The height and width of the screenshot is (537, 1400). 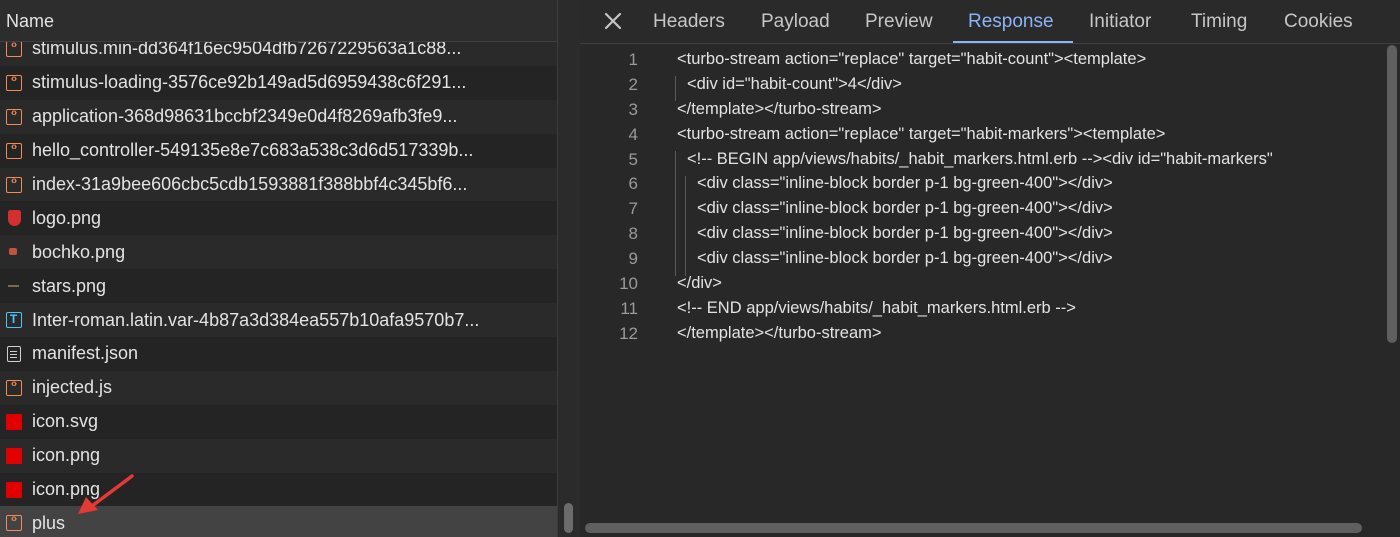 I want to click on line-number: 8, so click(x=633, y=234).